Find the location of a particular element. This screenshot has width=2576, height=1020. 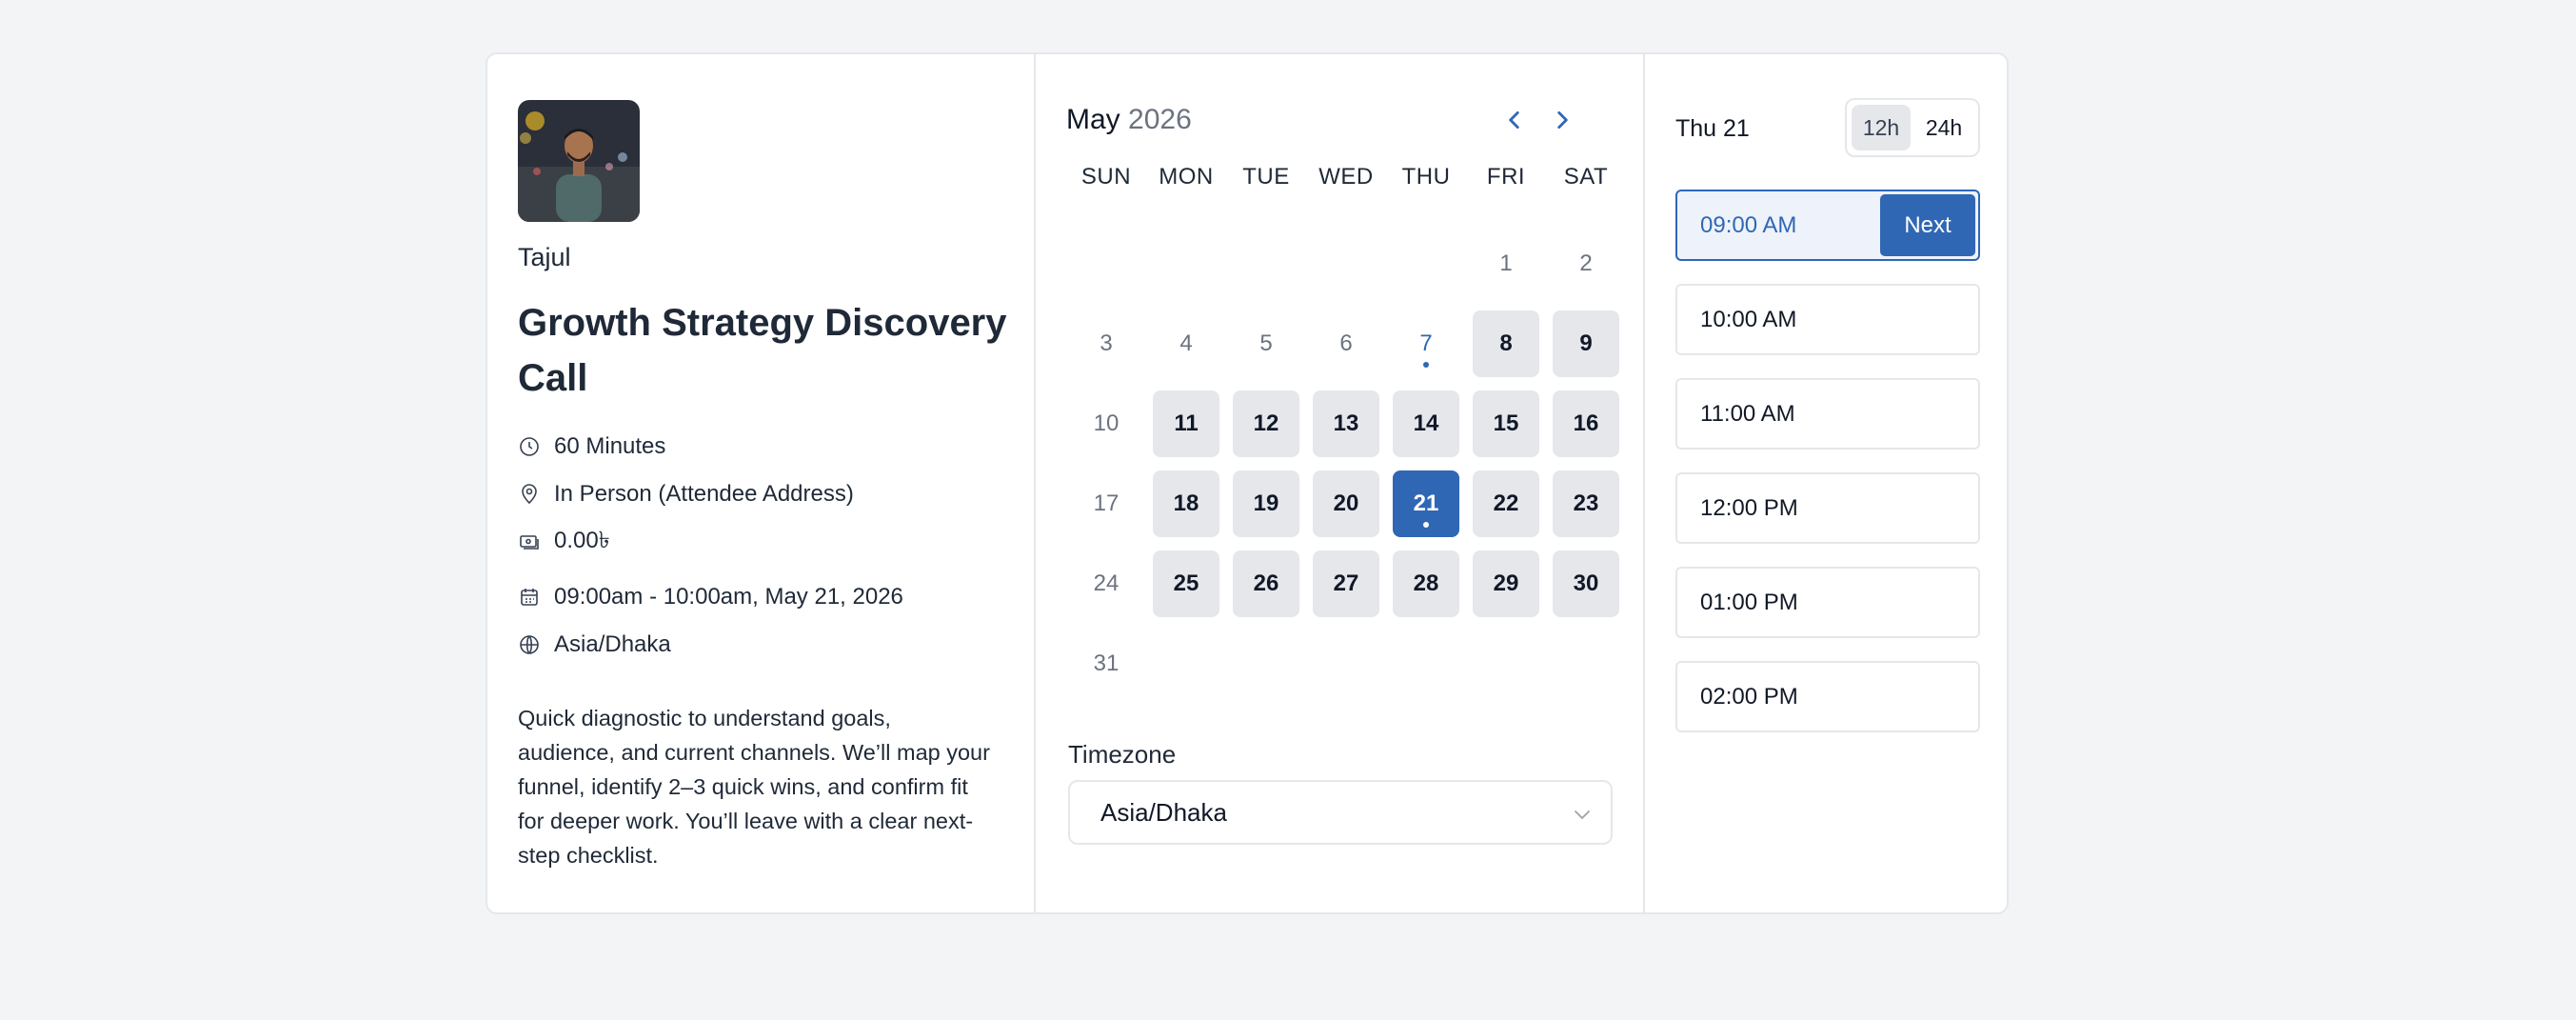

day-cell: 5 is located at coordinates (1266, 344).